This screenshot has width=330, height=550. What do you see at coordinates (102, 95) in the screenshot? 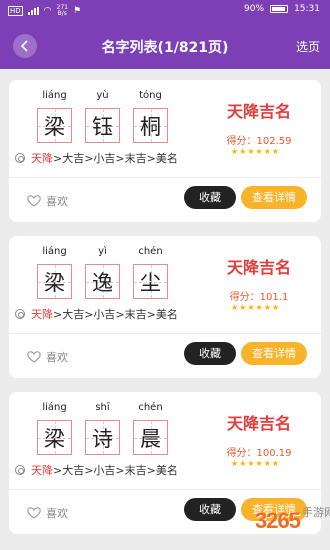
I see `pinyin: yù` at bounding box center [102, 95].